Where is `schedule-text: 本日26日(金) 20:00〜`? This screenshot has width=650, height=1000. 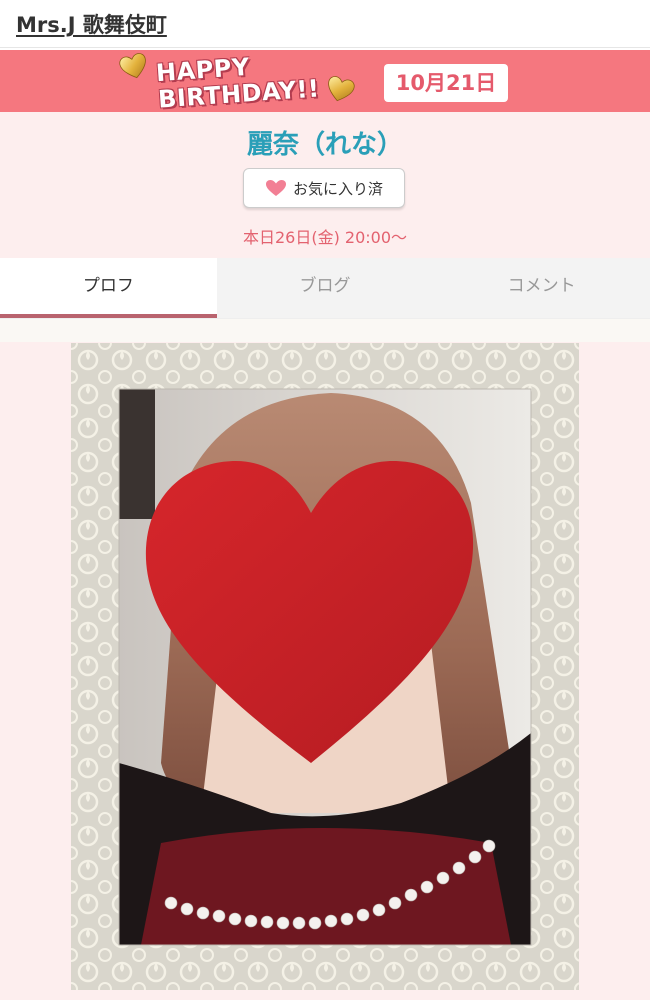 schedule-text: 本日26日(金) 20:00〜 is located at coordinates (325, 237).